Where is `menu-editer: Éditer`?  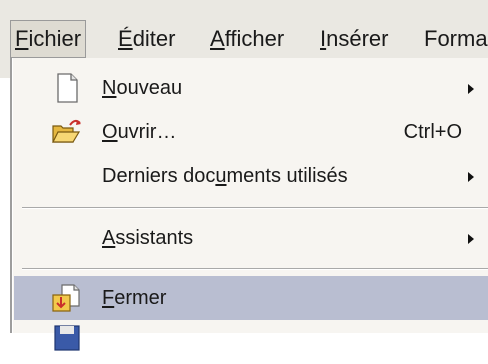 menu-editer: Éditer is located at coordinates (146, 39).